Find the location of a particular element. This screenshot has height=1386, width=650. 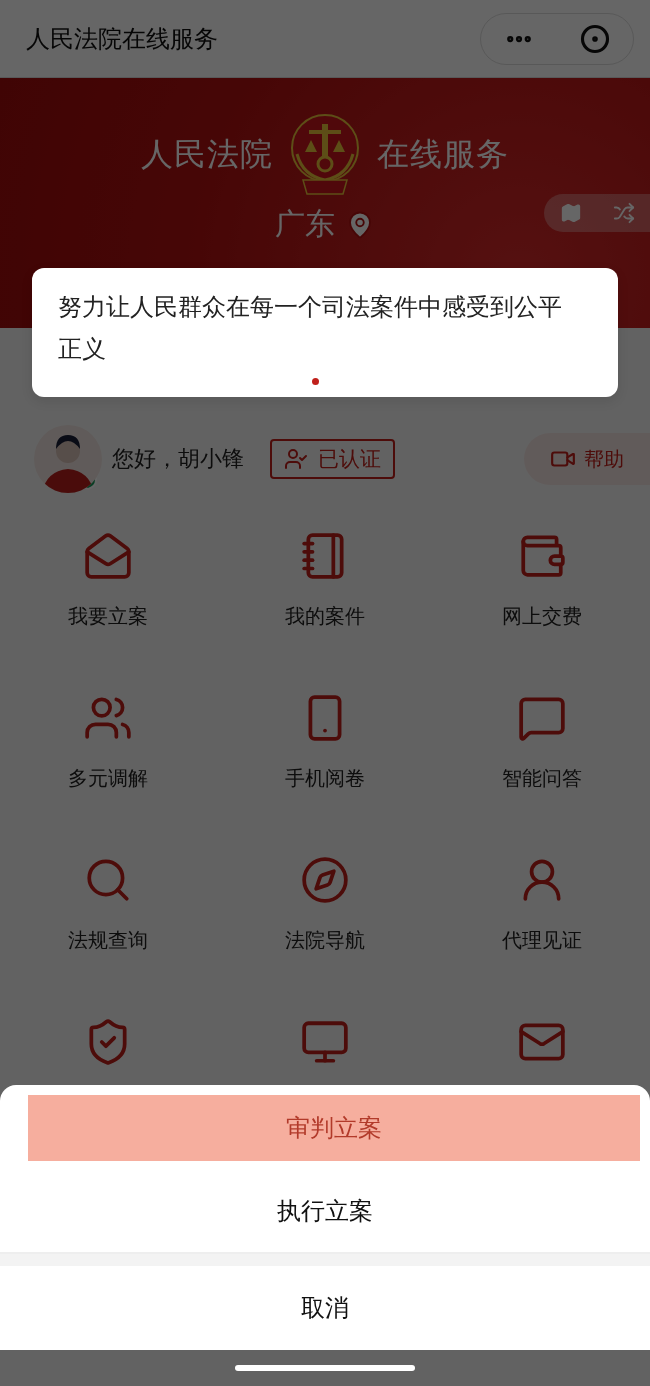

user-check-icon is located at coordinates (296, 459).